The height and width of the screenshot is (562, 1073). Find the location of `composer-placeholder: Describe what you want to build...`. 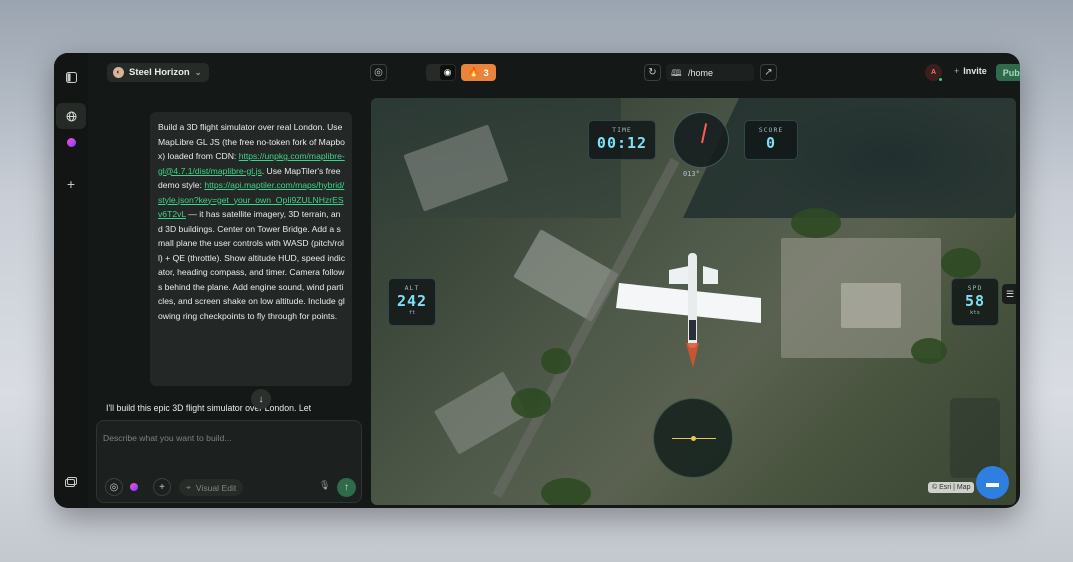

composer-placeholder: Describe what you want to build... is located at coordinates (167, 438).